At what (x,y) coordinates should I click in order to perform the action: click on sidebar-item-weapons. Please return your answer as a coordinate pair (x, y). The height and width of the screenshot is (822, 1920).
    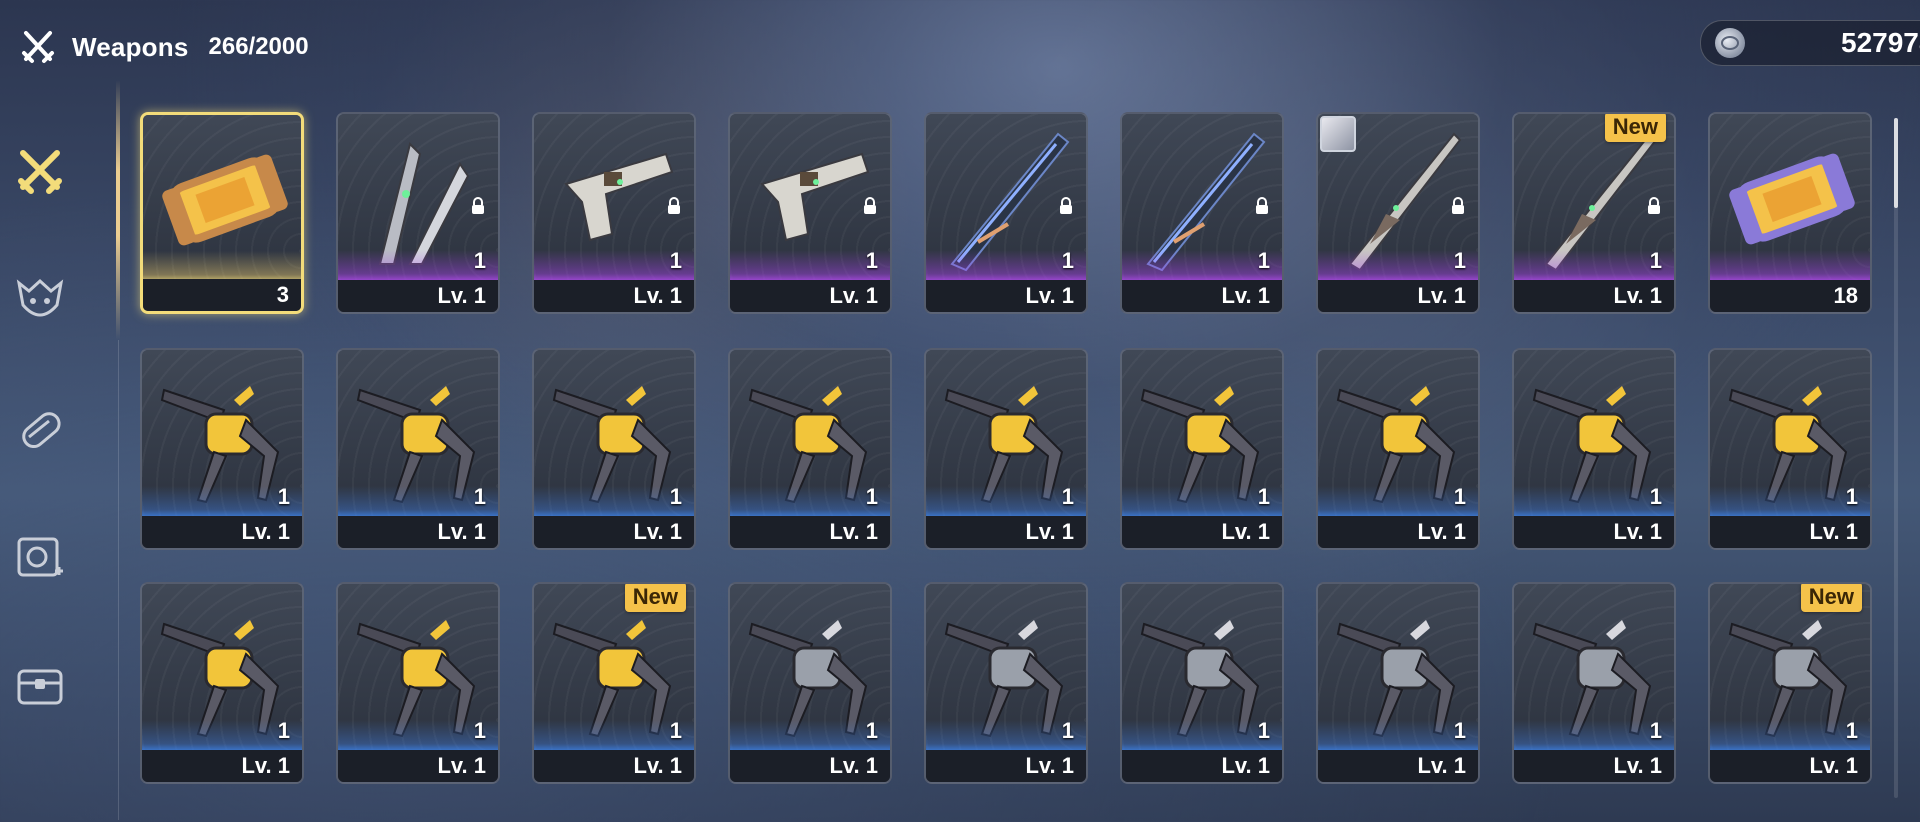
    Looking at the image, I should click on (40, 172).